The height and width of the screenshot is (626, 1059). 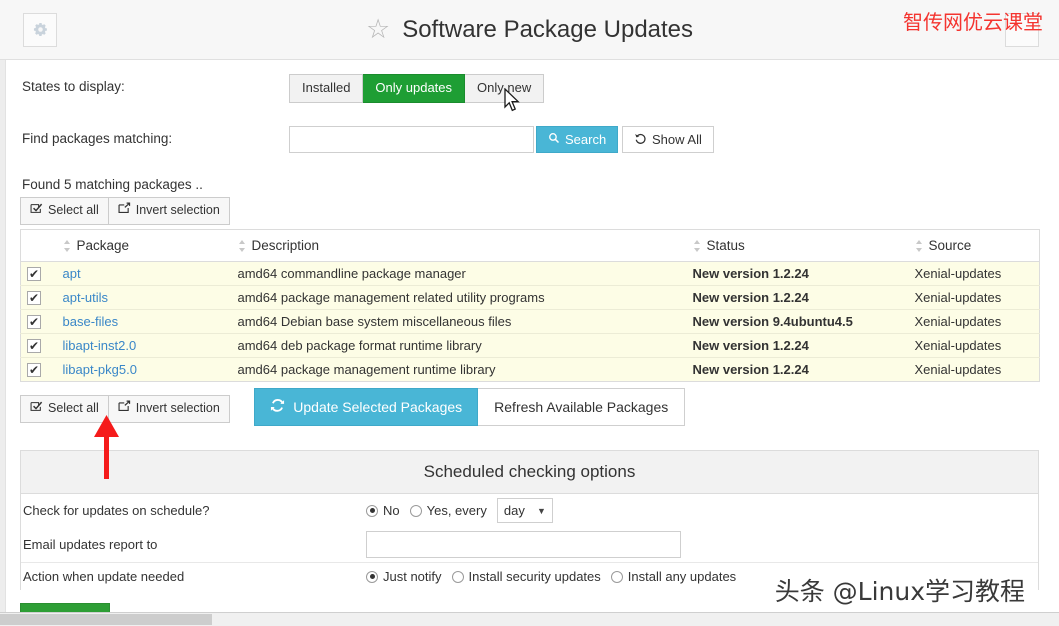 I want to click on radio-schedule-yes, so click(x=415, y=510).